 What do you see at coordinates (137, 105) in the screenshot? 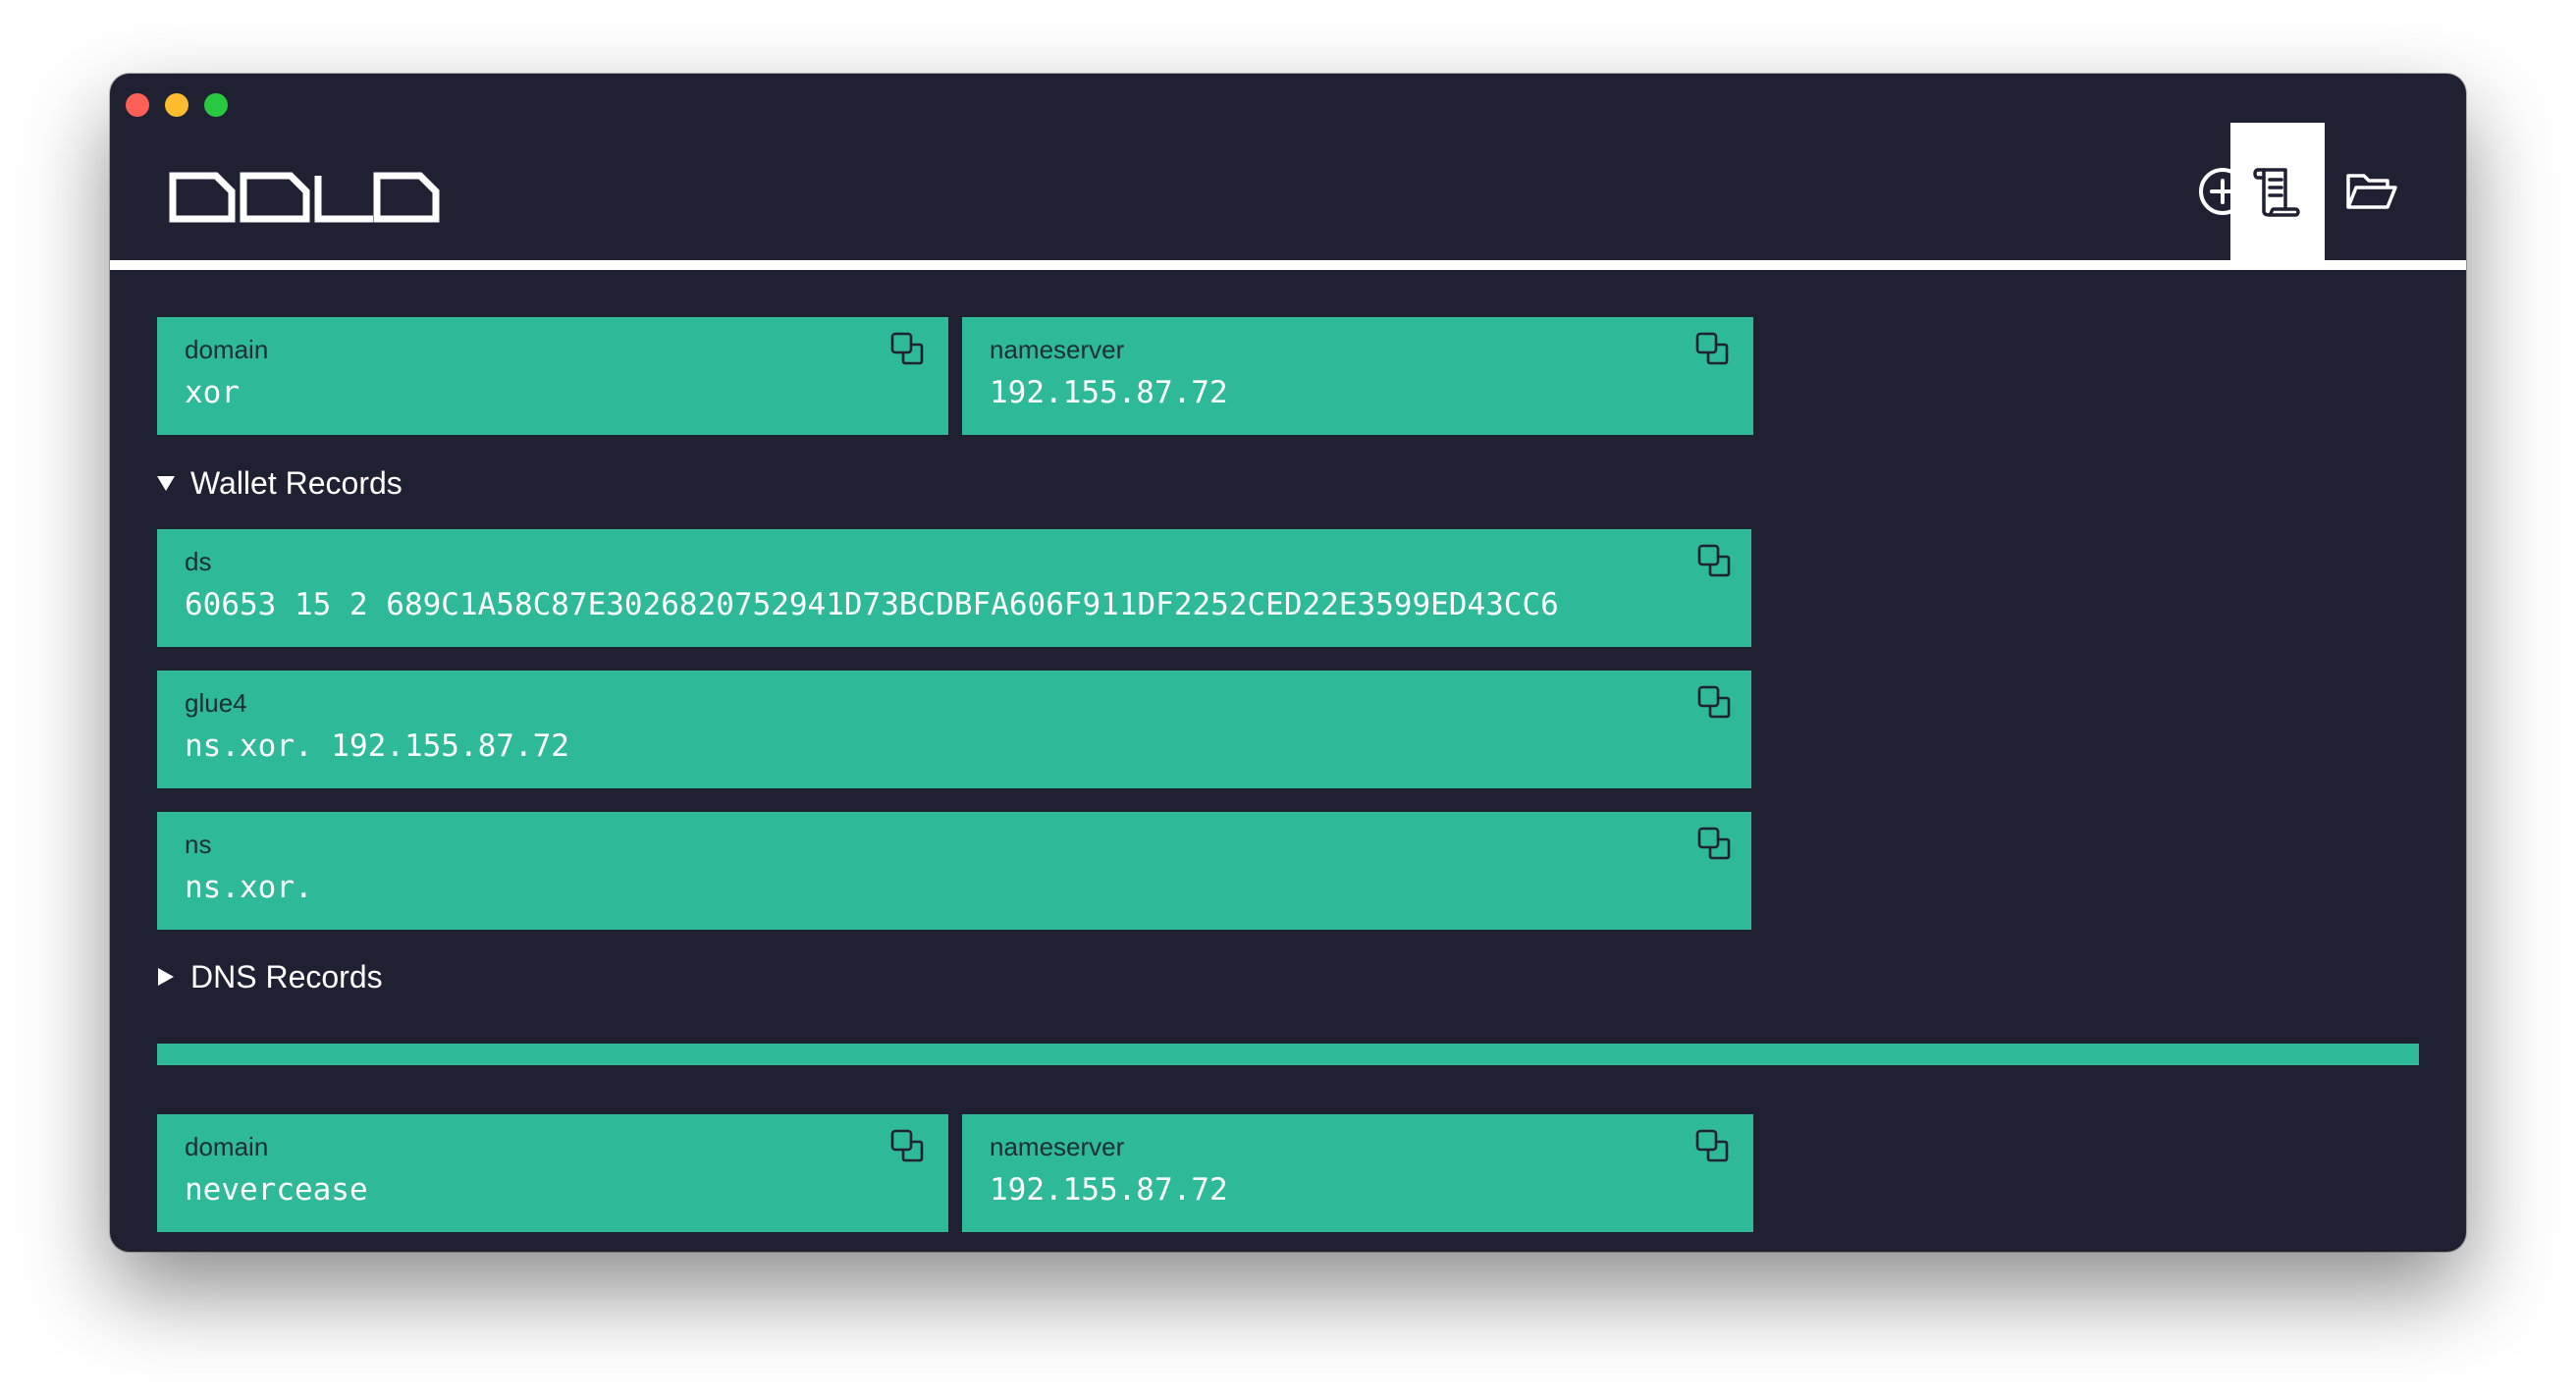
I see `close-window-button` at bounding box center [137, 105].